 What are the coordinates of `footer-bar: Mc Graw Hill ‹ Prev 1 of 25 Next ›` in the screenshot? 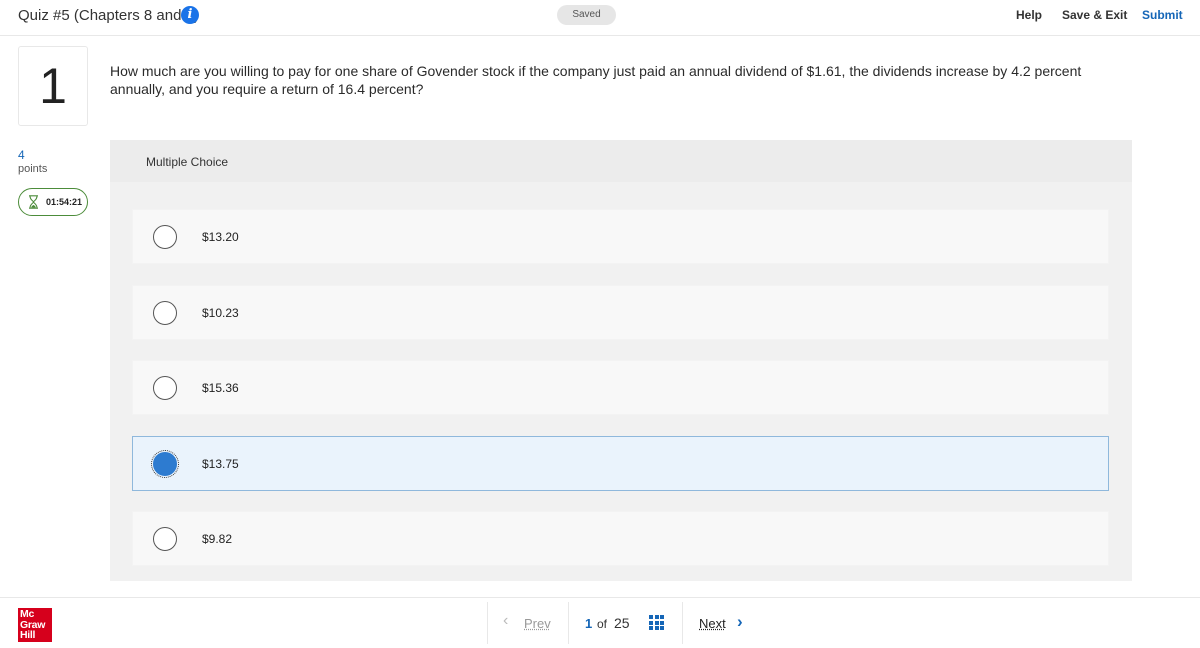 It's located at (600, 622).